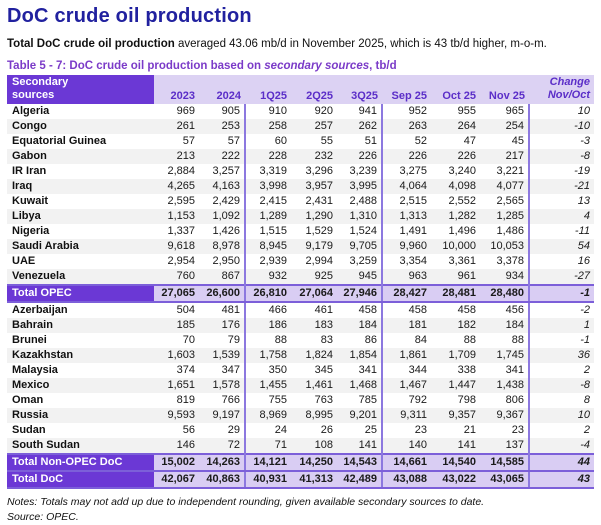 This screenshot has width=601, height=525. Describe the element at coordinates (367, 370) in the screenshot. I see `value-cell: 341` at that location.